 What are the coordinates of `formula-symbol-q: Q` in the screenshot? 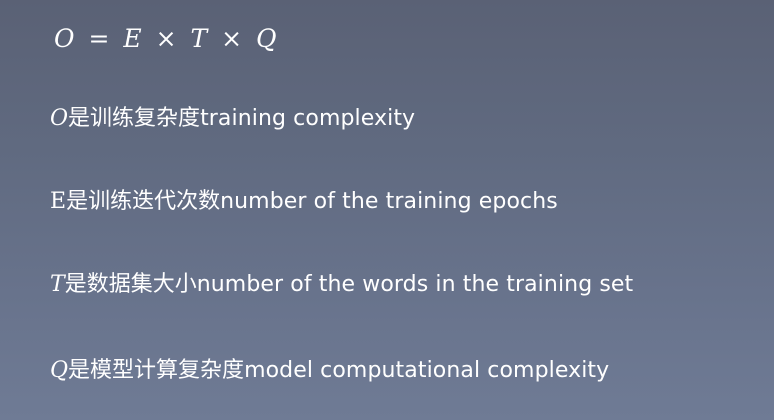 It's located at (266, 38).